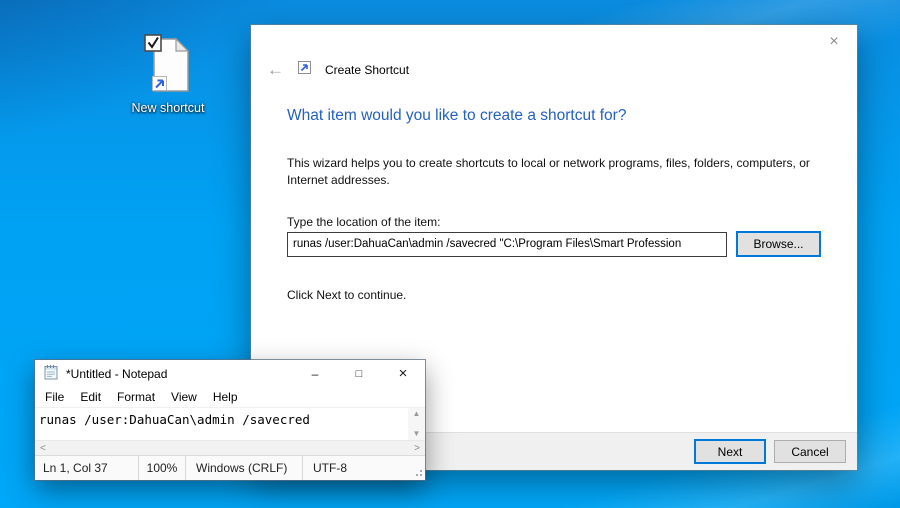  What do you see at coordinates (230, 373) in the screenshot?
I see `notepad-titlebar: *Untitled - Notepad – □ ×` at bounding box center [230, 373].